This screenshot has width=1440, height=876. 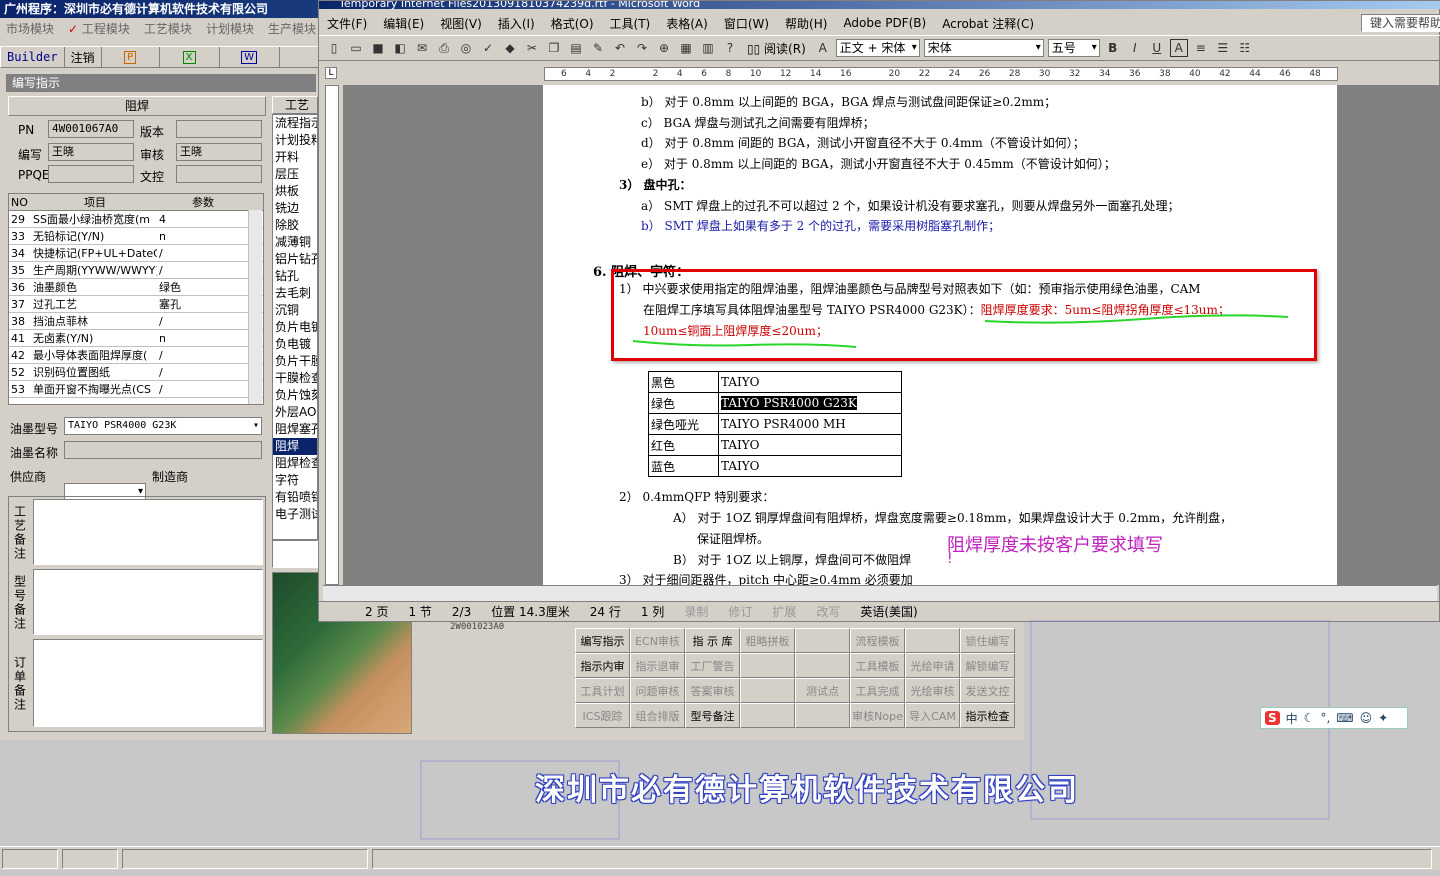 What do you see at coordinates (696, 611) in the screenshot?
I see `status-record: 录制` at bounding box center [696, 611].